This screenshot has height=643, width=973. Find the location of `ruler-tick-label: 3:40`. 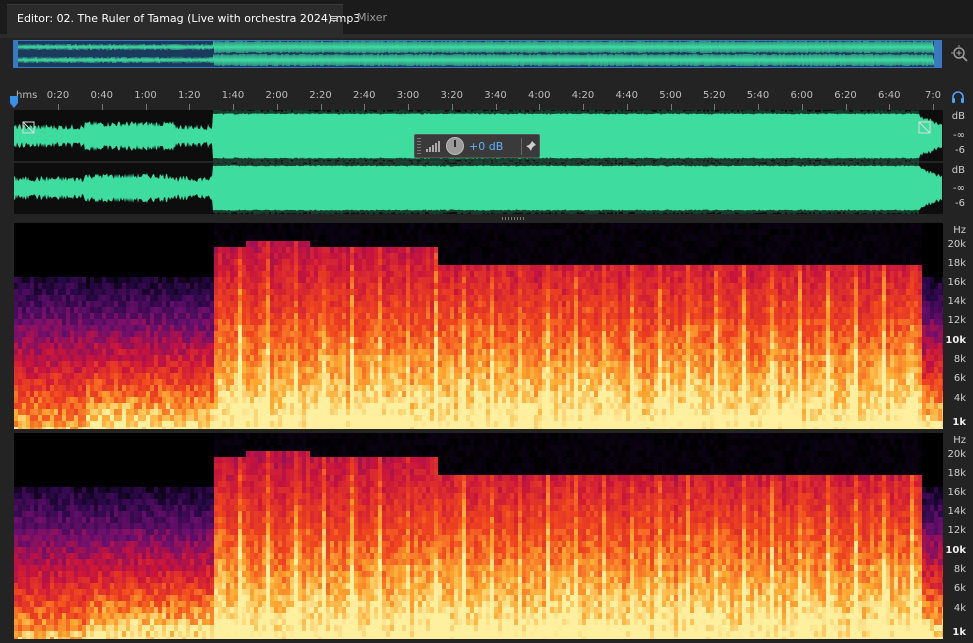

ruler-tick-label: 3:40 is located at coordinates (495, 95).